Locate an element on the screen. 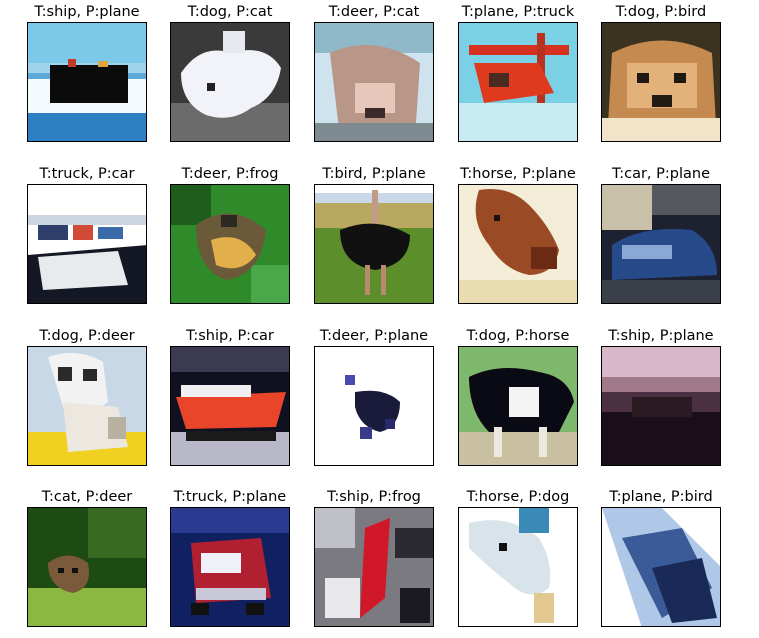 The width and height of the screenshot is (759, 638). panel-caption: T:dog, P:deer is located at coordinates (87, 336).